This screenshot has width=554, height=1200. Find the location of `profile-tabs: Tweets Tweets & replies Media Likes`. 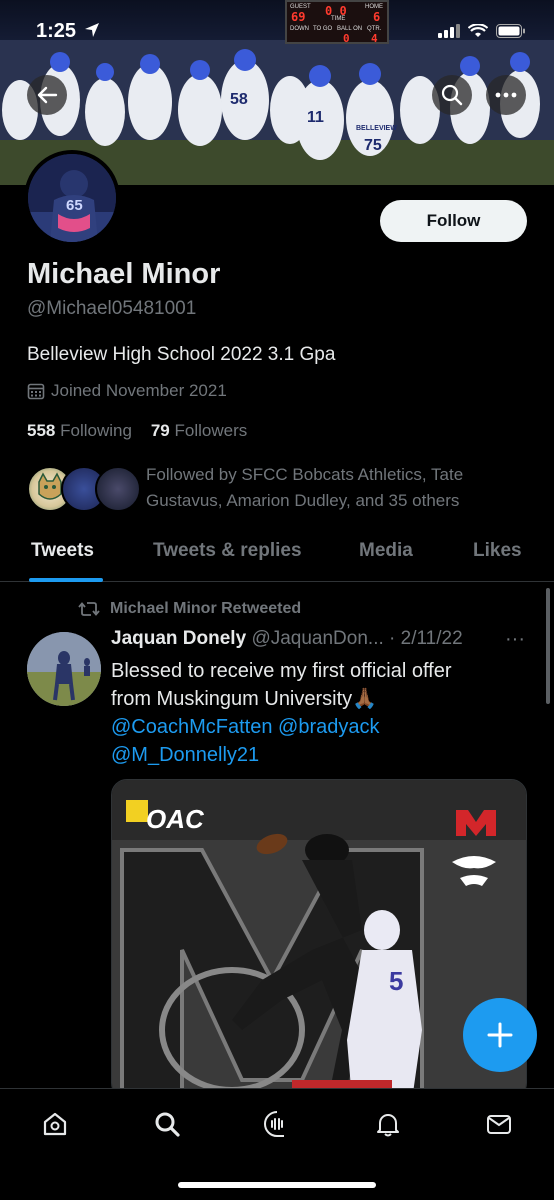

profile-tabs: Tweets Tweets & replies Media Likes is located at coordinates (277, 556).